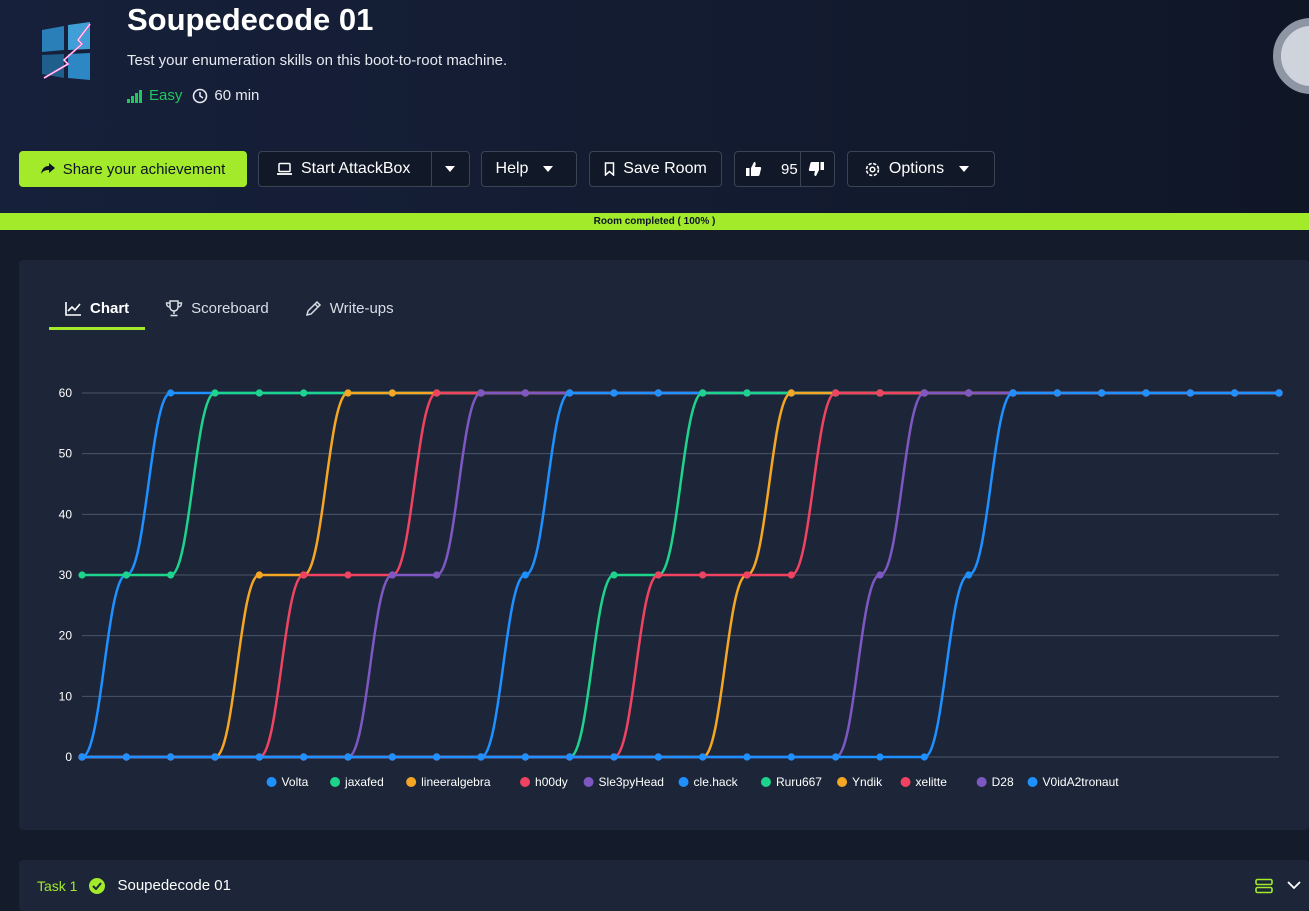 Image resolution: width=1309 pixels, height=911 pixels. I want to click on legend-label: Yndik, so click(867, 782).